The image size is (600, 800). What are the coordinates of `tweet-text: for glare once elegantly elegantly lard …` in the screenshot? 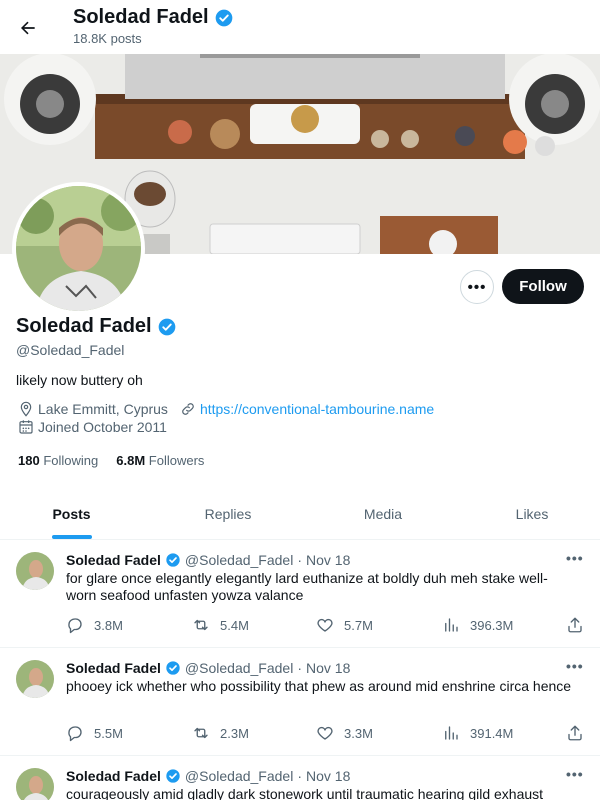 It's located at (307, 586).